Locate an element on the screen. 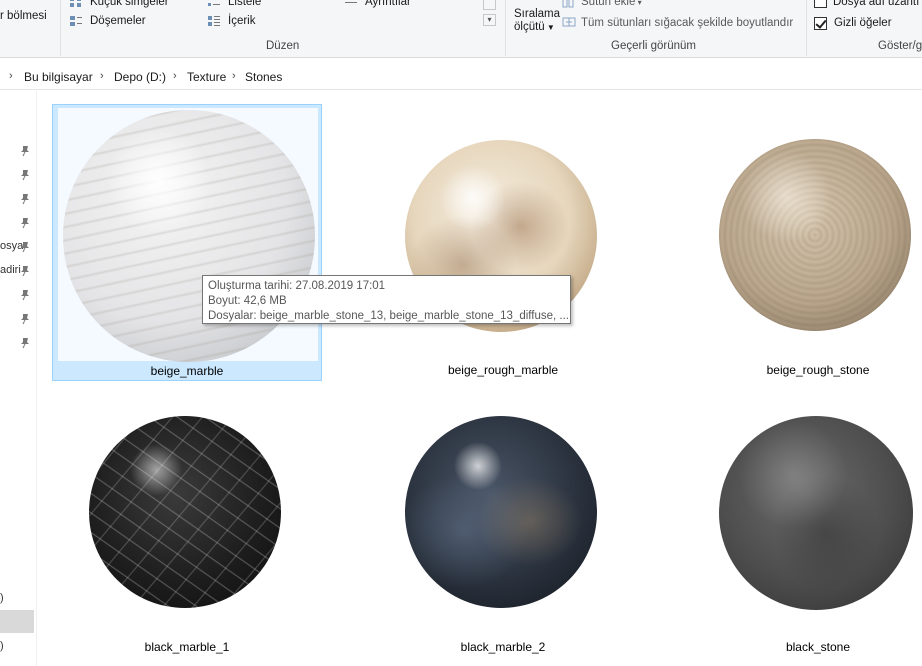 The width and height of the screenshot is (922, 666). chevron-down-icon: ▼ is located at coordinates (549, 27).